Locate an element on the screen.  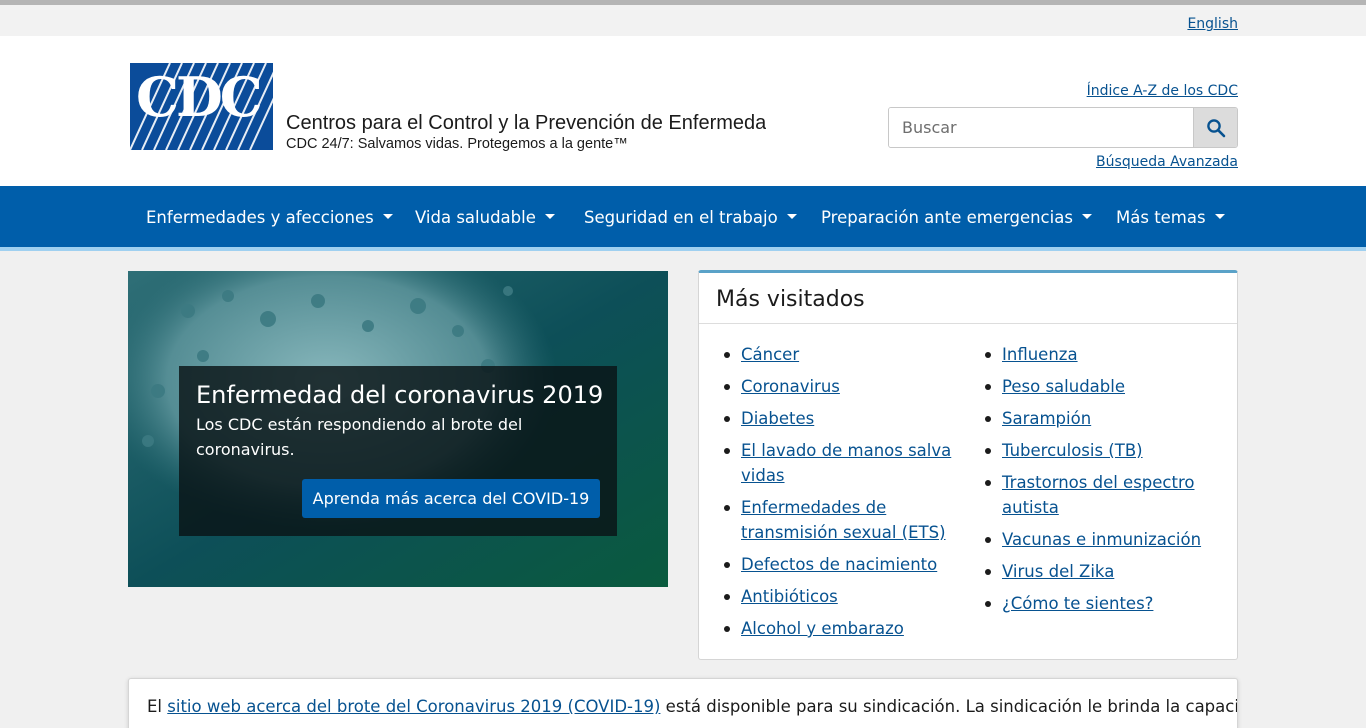
list-item: Trastornos del espectro autista is located at coordinates (1103, 495).